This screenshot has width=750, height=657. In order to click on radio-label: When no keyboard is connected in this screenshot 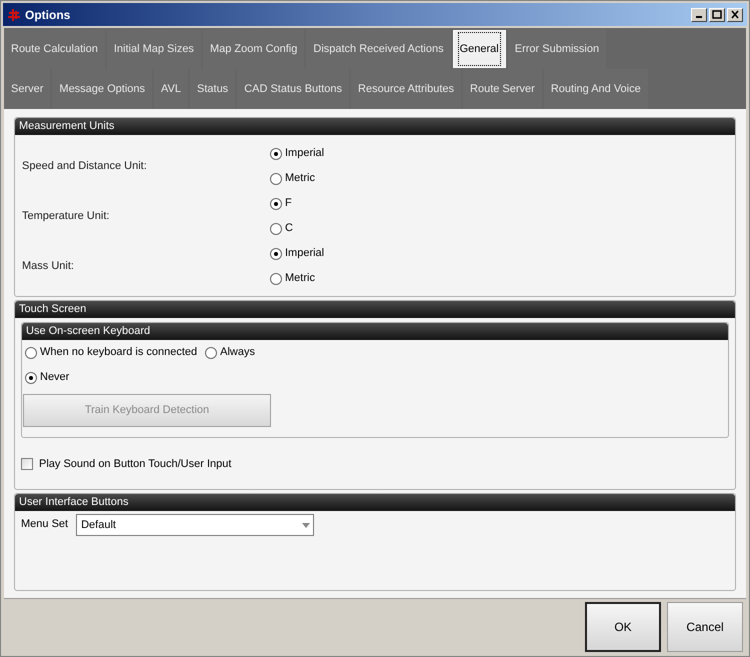, I will do `click(119, 352)`.